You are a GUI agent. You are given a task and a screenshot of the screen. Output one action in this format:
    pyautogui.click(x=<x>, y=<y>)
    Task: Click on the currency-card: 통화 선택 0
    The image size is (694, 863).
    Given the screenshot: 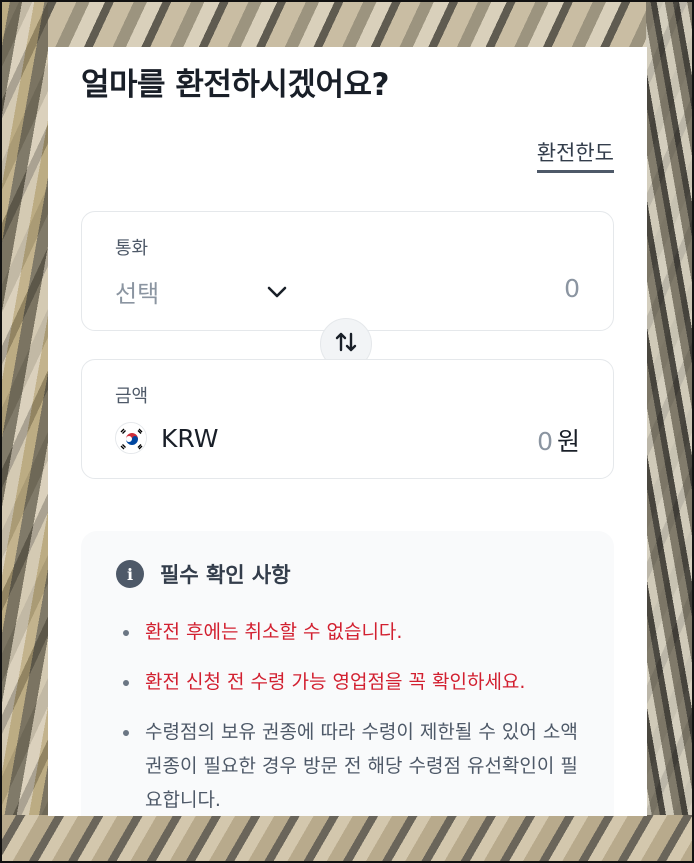 What is the action you would take?
    pyautogui.click(x=347, y=271)
    